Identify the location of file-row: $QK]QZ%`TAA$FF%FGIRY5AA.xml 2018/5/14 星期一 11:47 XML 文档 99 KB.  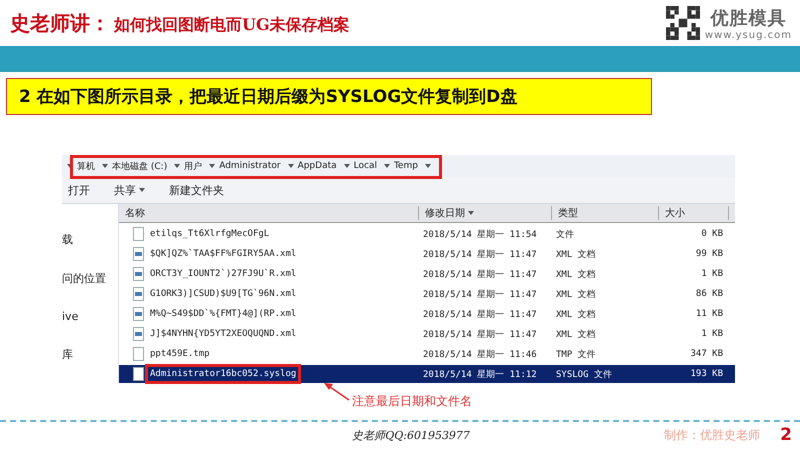
(427, 254).